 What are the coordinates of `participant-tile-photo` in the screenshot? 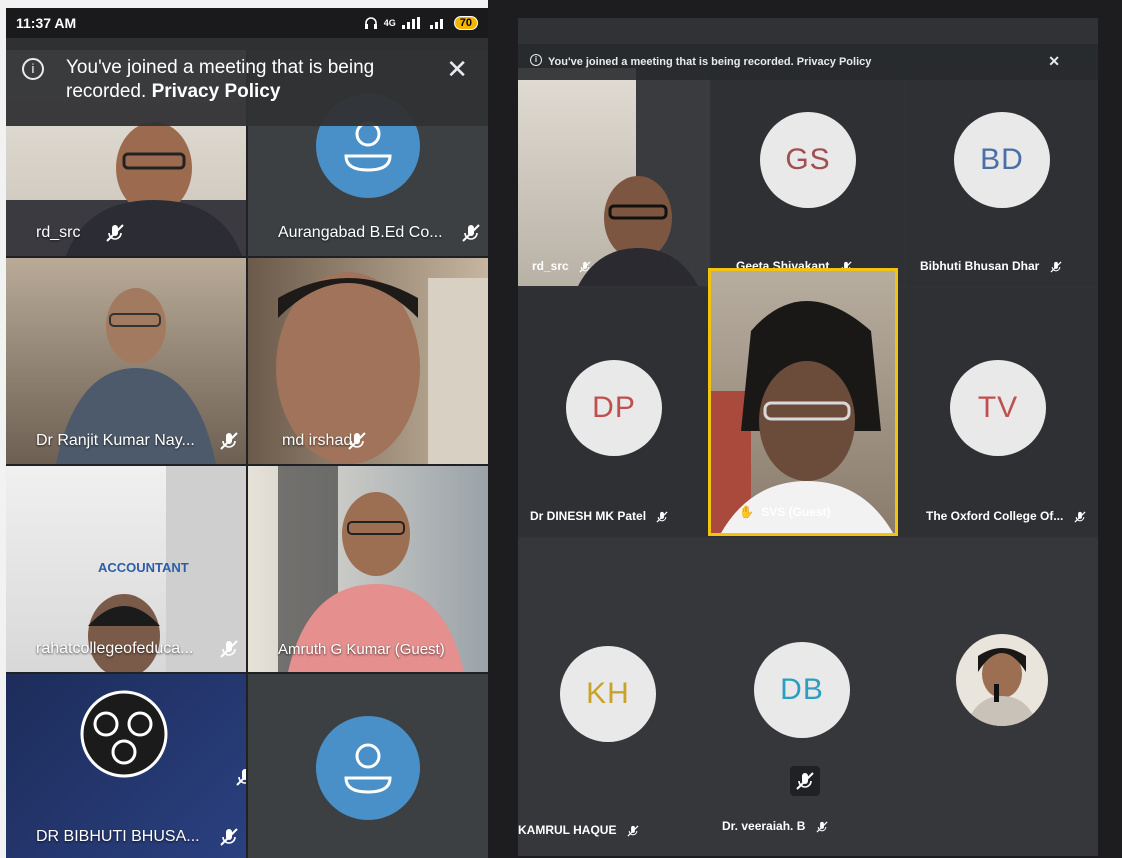 It's located at (998, 697).